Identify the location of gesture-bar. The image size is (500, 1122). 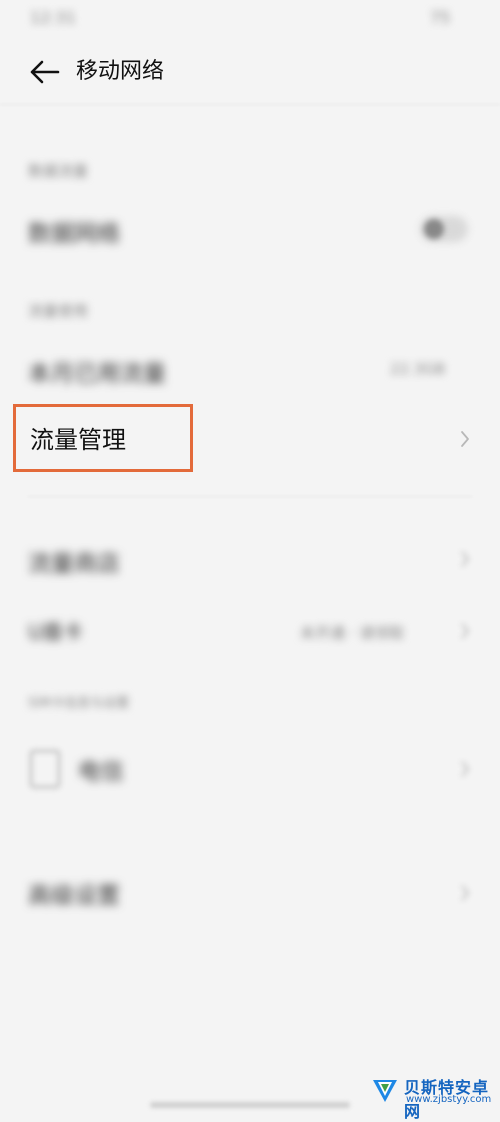
(250, 1105).